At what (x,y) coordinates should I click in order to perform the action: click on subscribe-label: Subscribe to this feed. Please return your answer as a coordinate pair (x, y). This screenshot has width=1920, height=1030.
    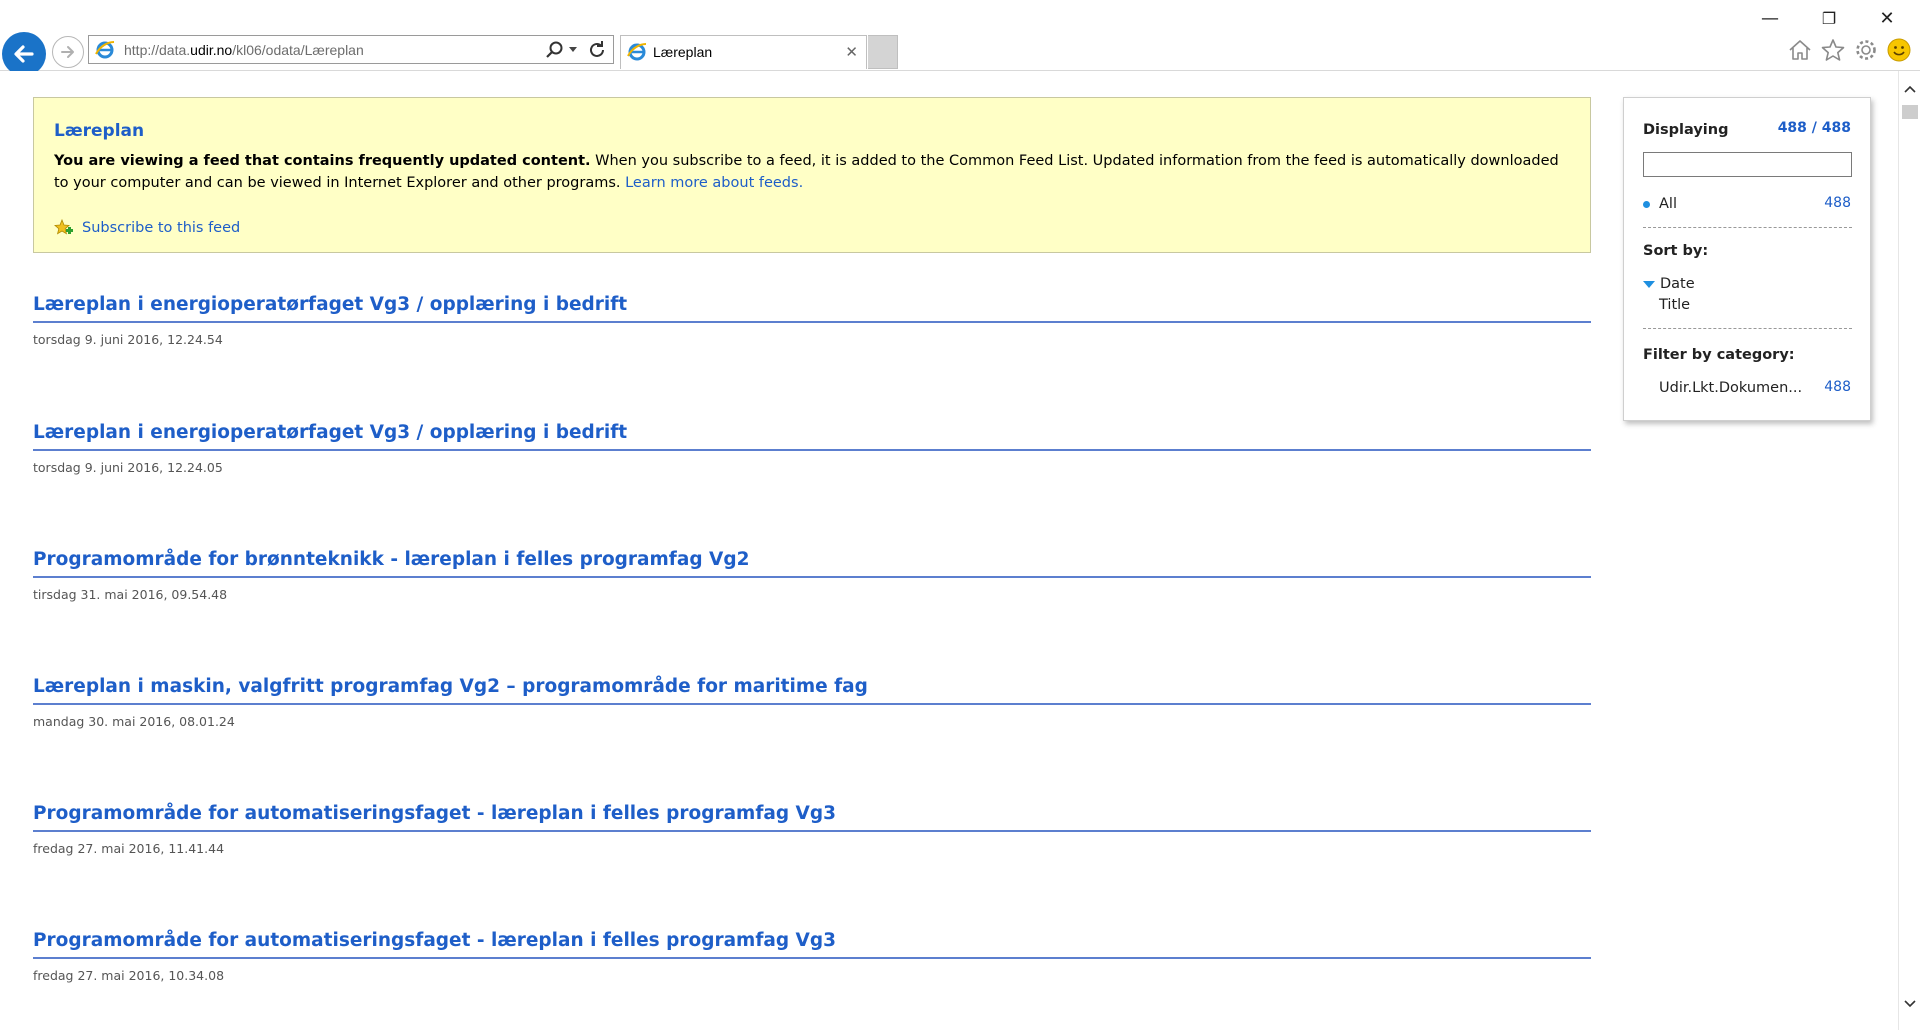
    Looking at the image, I should click on (161, 228).